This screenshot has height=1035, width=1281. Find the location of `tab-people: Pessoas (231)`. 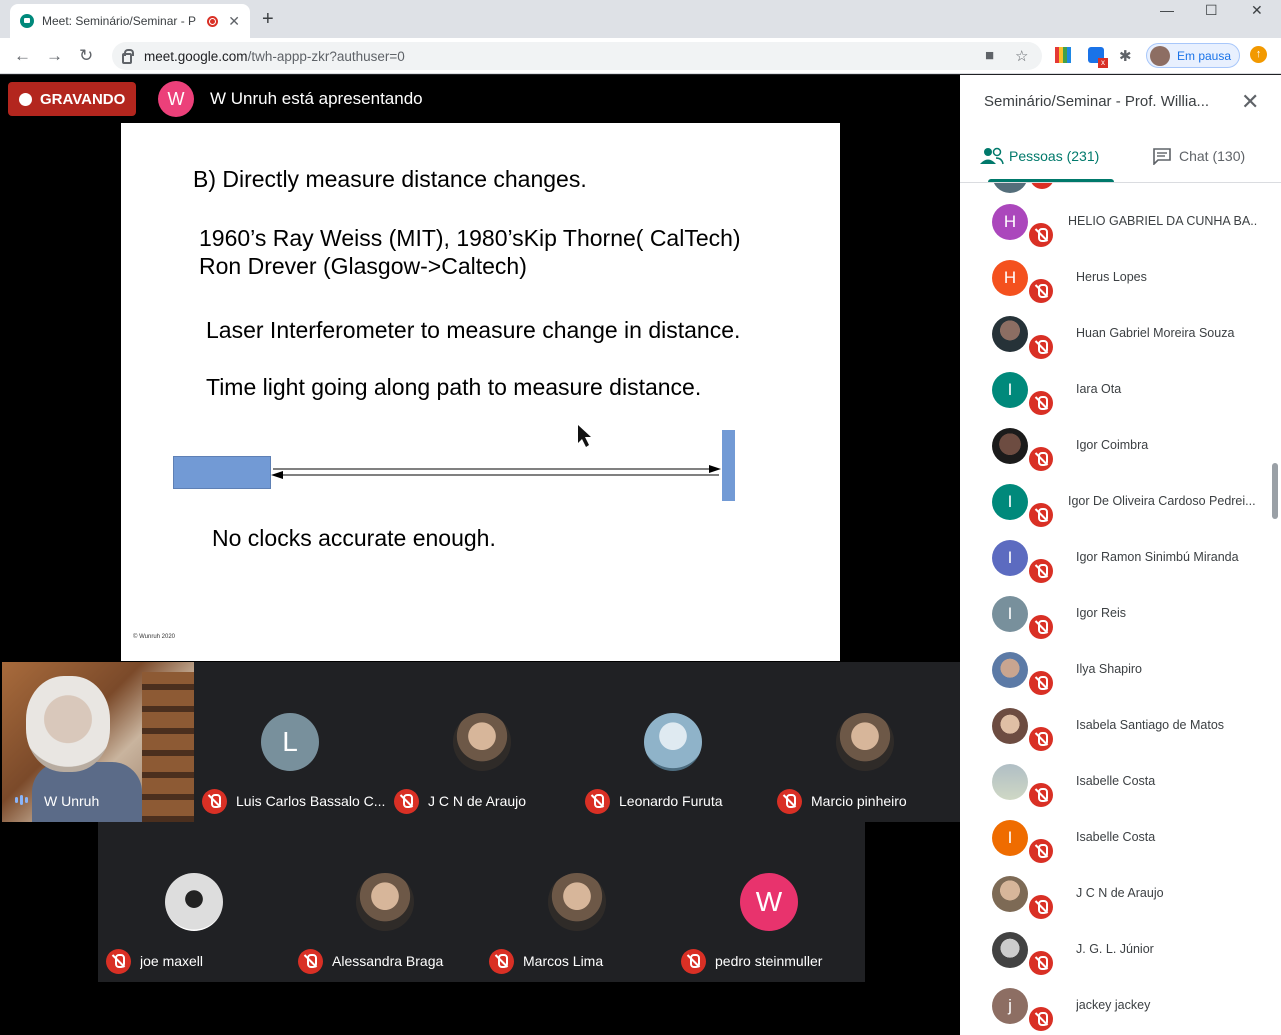

tab-people: Pessoas (231) is located at coordinates (1039, 156).